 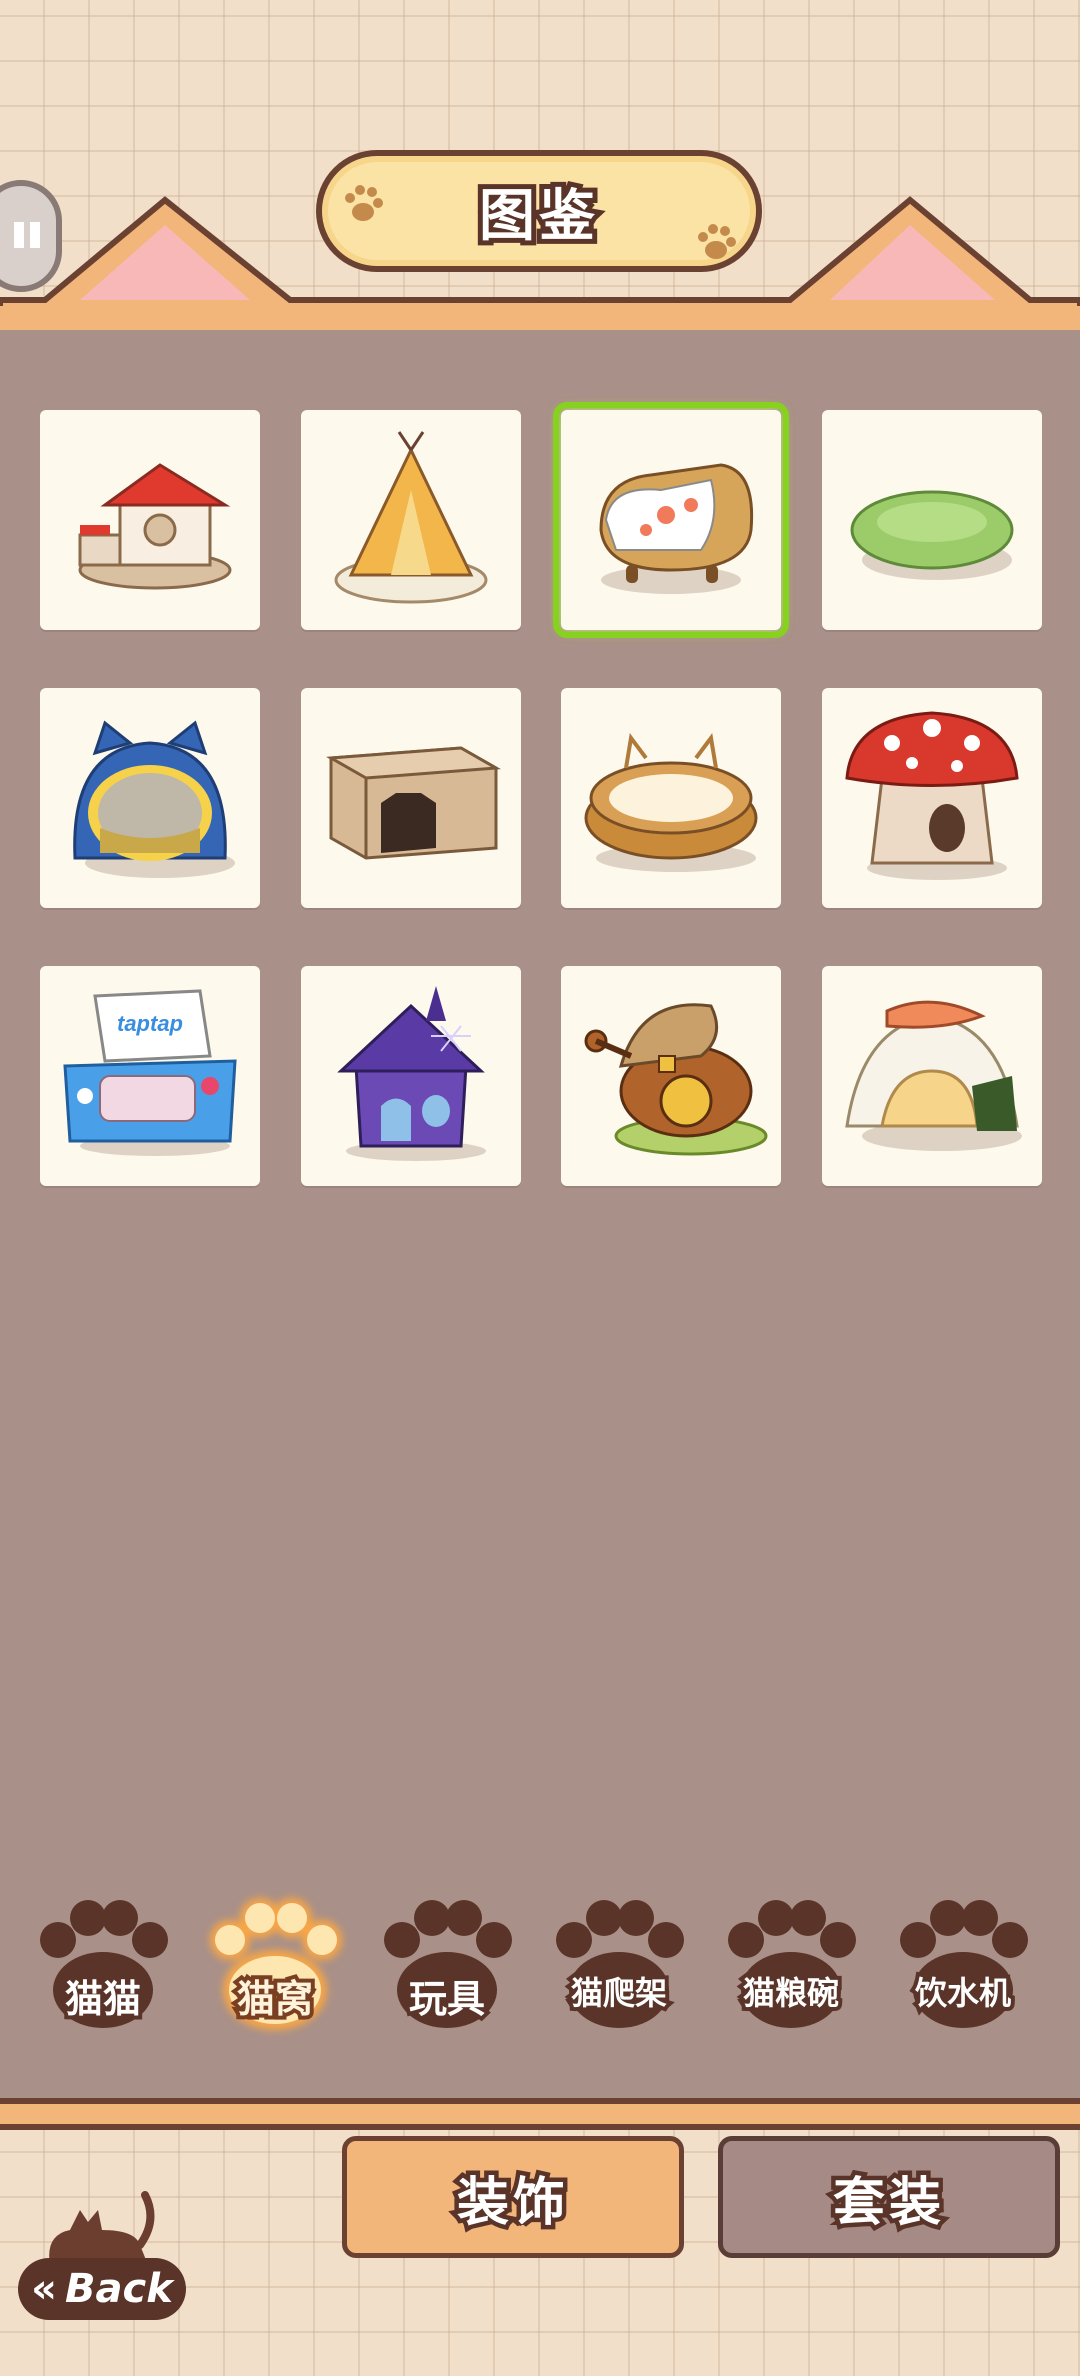 I want to click on mushroom-house-icon, so click(x=932, y=795).